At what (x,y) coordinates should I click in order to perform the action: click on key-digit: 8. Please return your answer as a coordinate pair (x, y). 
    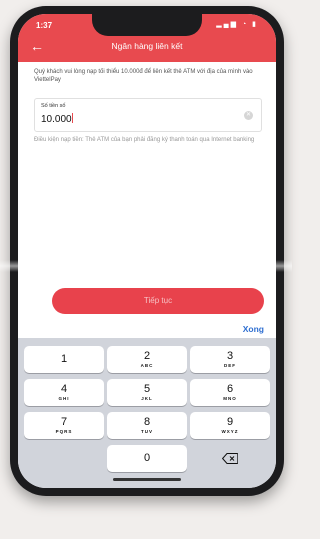
    Looking at the image, I should click on (147, 422).